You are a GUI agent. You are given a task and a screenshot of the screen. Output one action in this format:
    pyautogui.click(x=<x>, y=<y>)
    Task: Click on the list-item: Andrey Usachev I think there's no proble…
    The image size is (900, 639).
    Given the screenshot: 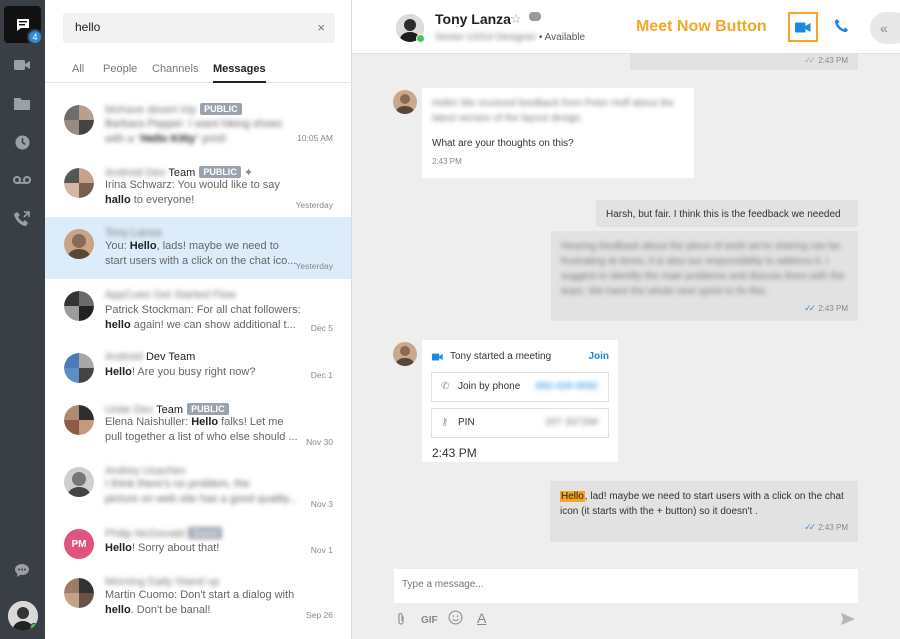 What is the action you would take?
    pyautogui.click(x=198, y=486)
    